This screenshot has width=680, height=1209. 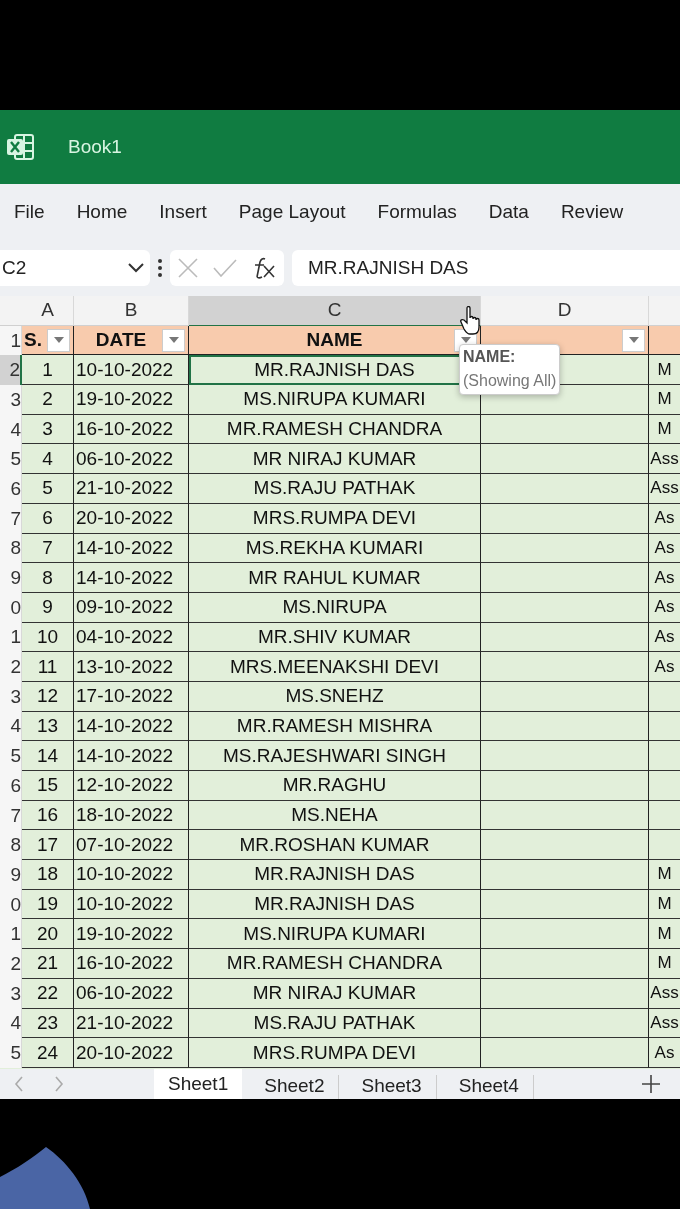 What do you see at coordinates (335, 637) in the screenshot?
I see `table-cell: MR.SHIV KUMAR` at bounding box center [335, 637].